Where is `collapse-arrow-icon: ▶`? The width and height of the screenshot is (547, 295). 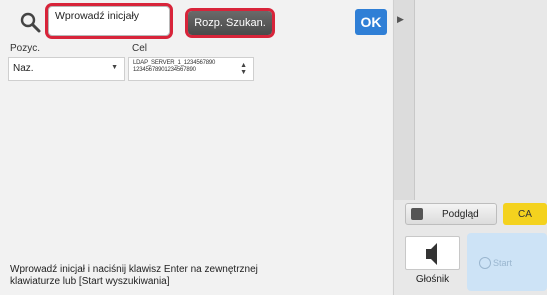
collapse-arrow-icon: ▶ is located at coordinates (400, 19).